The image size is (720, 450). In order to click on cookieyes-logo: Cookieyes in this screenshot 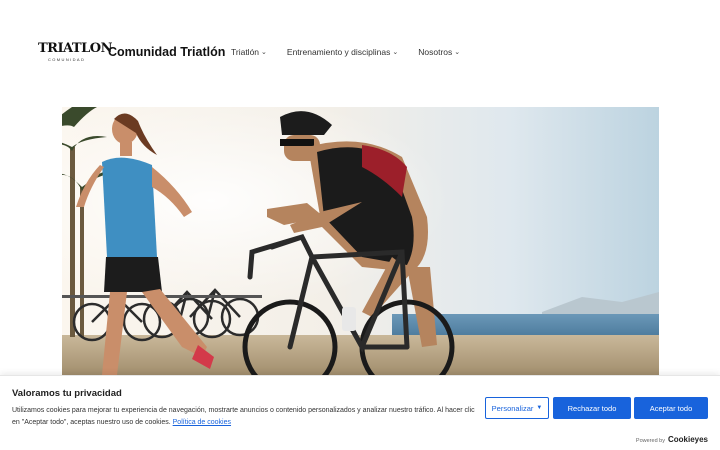, I will do `click(688, 439)`.